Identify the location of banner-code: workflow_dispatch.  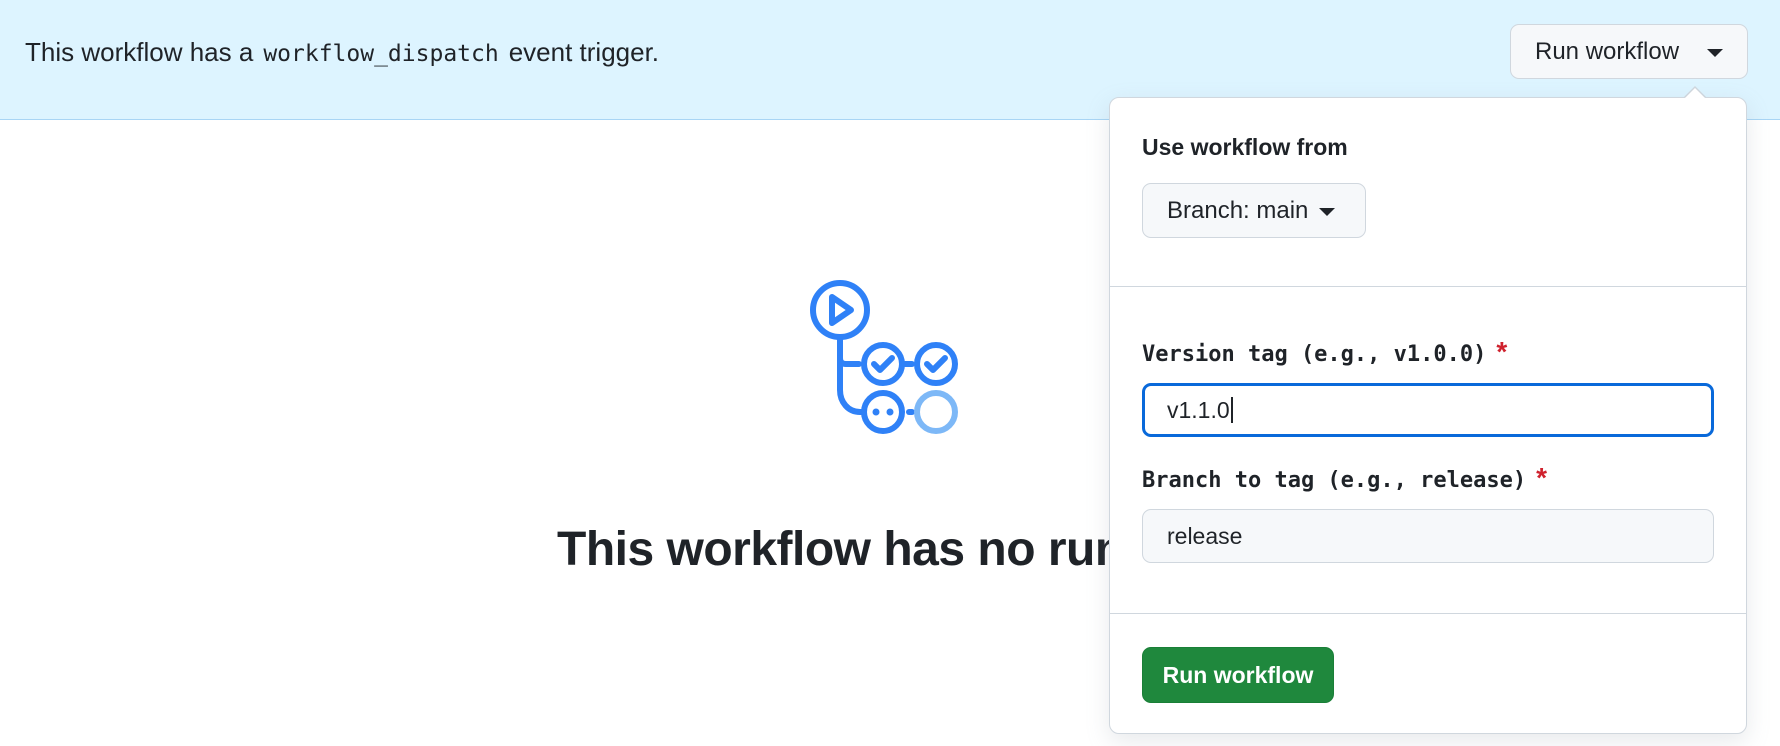
(381, 54).